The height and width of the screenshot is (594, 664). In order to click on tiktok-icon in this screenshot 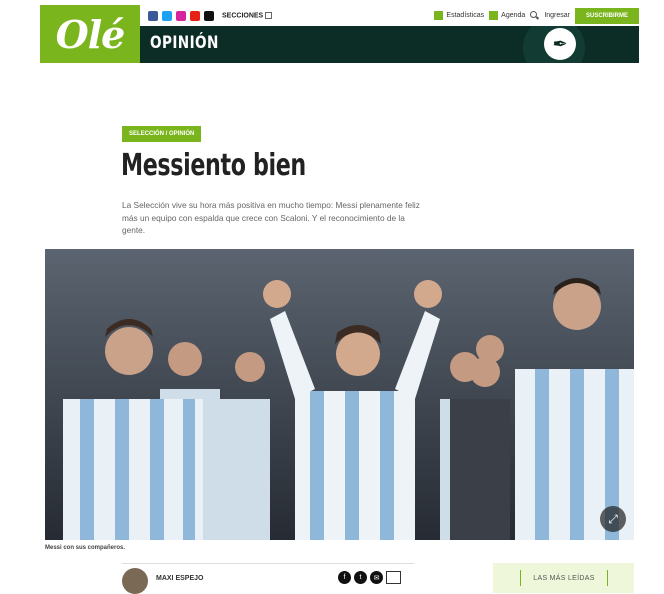, I will do `click(209, 15)`.